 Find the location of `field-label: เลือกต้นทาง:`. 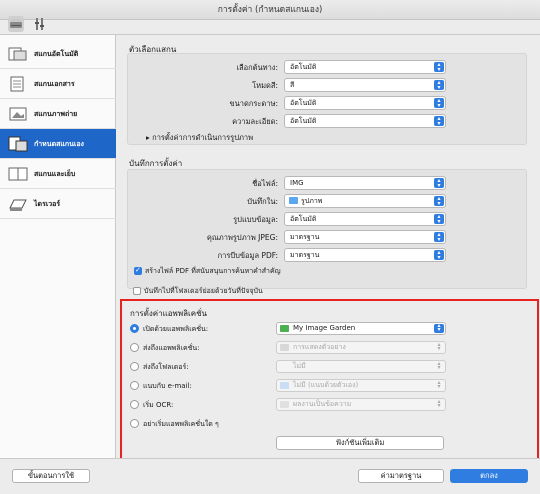

field-label: เลือกต้นทาง: is located at coordinates (257, 67).